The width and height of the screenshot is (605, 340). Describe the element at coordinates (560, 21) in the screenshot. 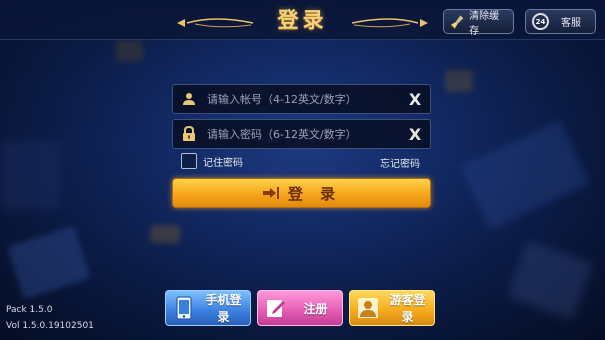

I see `customer-service-button: 24 客服` at that location.